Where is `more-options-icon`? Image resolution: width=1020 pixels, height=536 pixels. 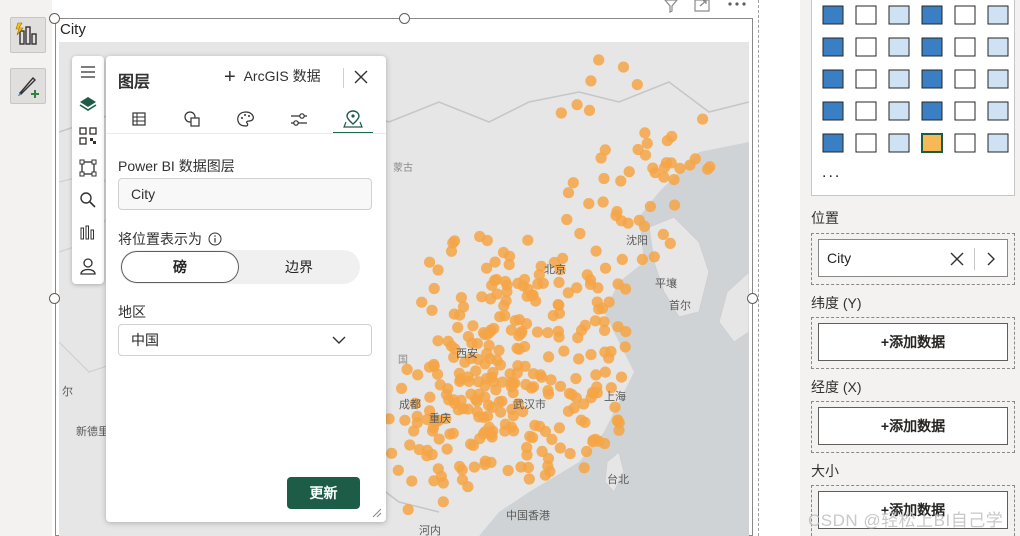
more-options-icon is located at coordinates (737, 4).